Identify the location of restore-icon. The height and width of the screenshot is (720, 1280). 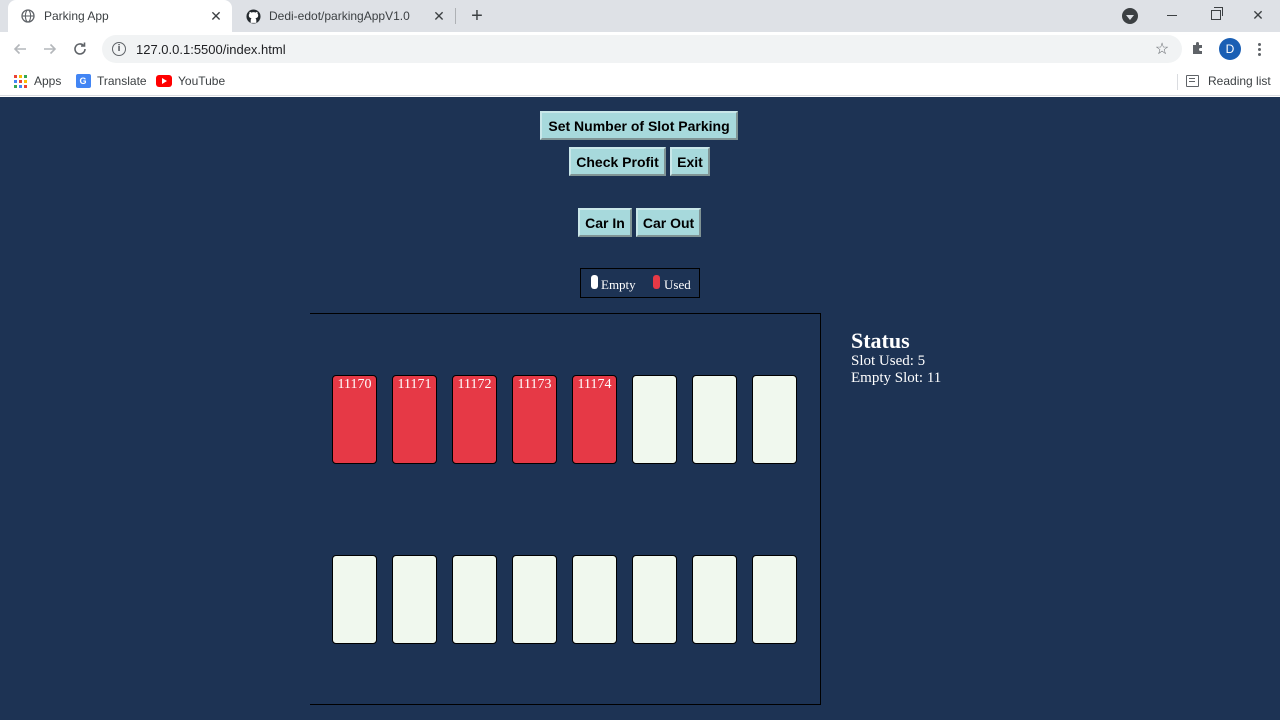
(1217, 13).